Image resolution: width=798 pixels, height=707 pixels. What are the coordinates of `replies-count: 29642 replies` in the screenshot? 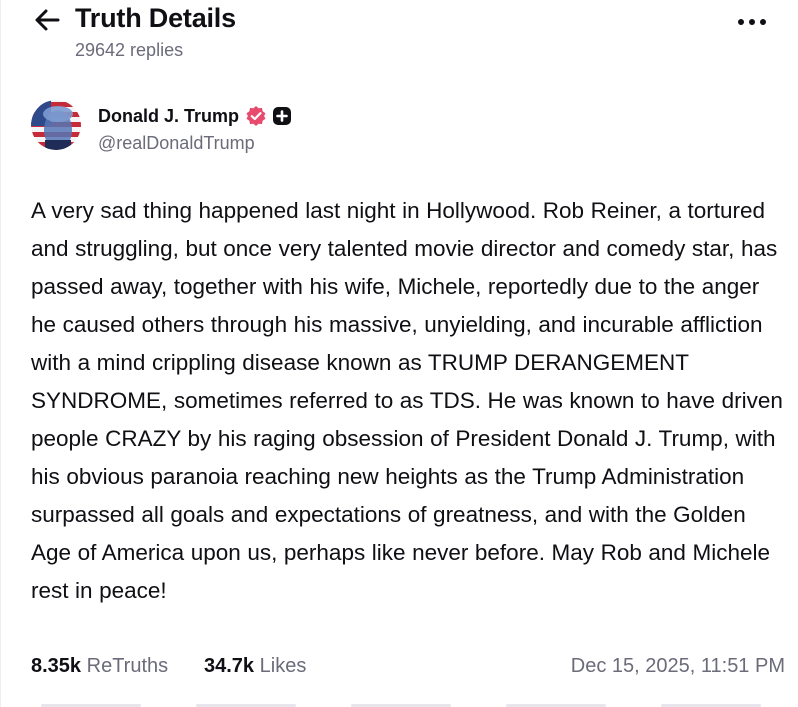 It's located at (129, 50).